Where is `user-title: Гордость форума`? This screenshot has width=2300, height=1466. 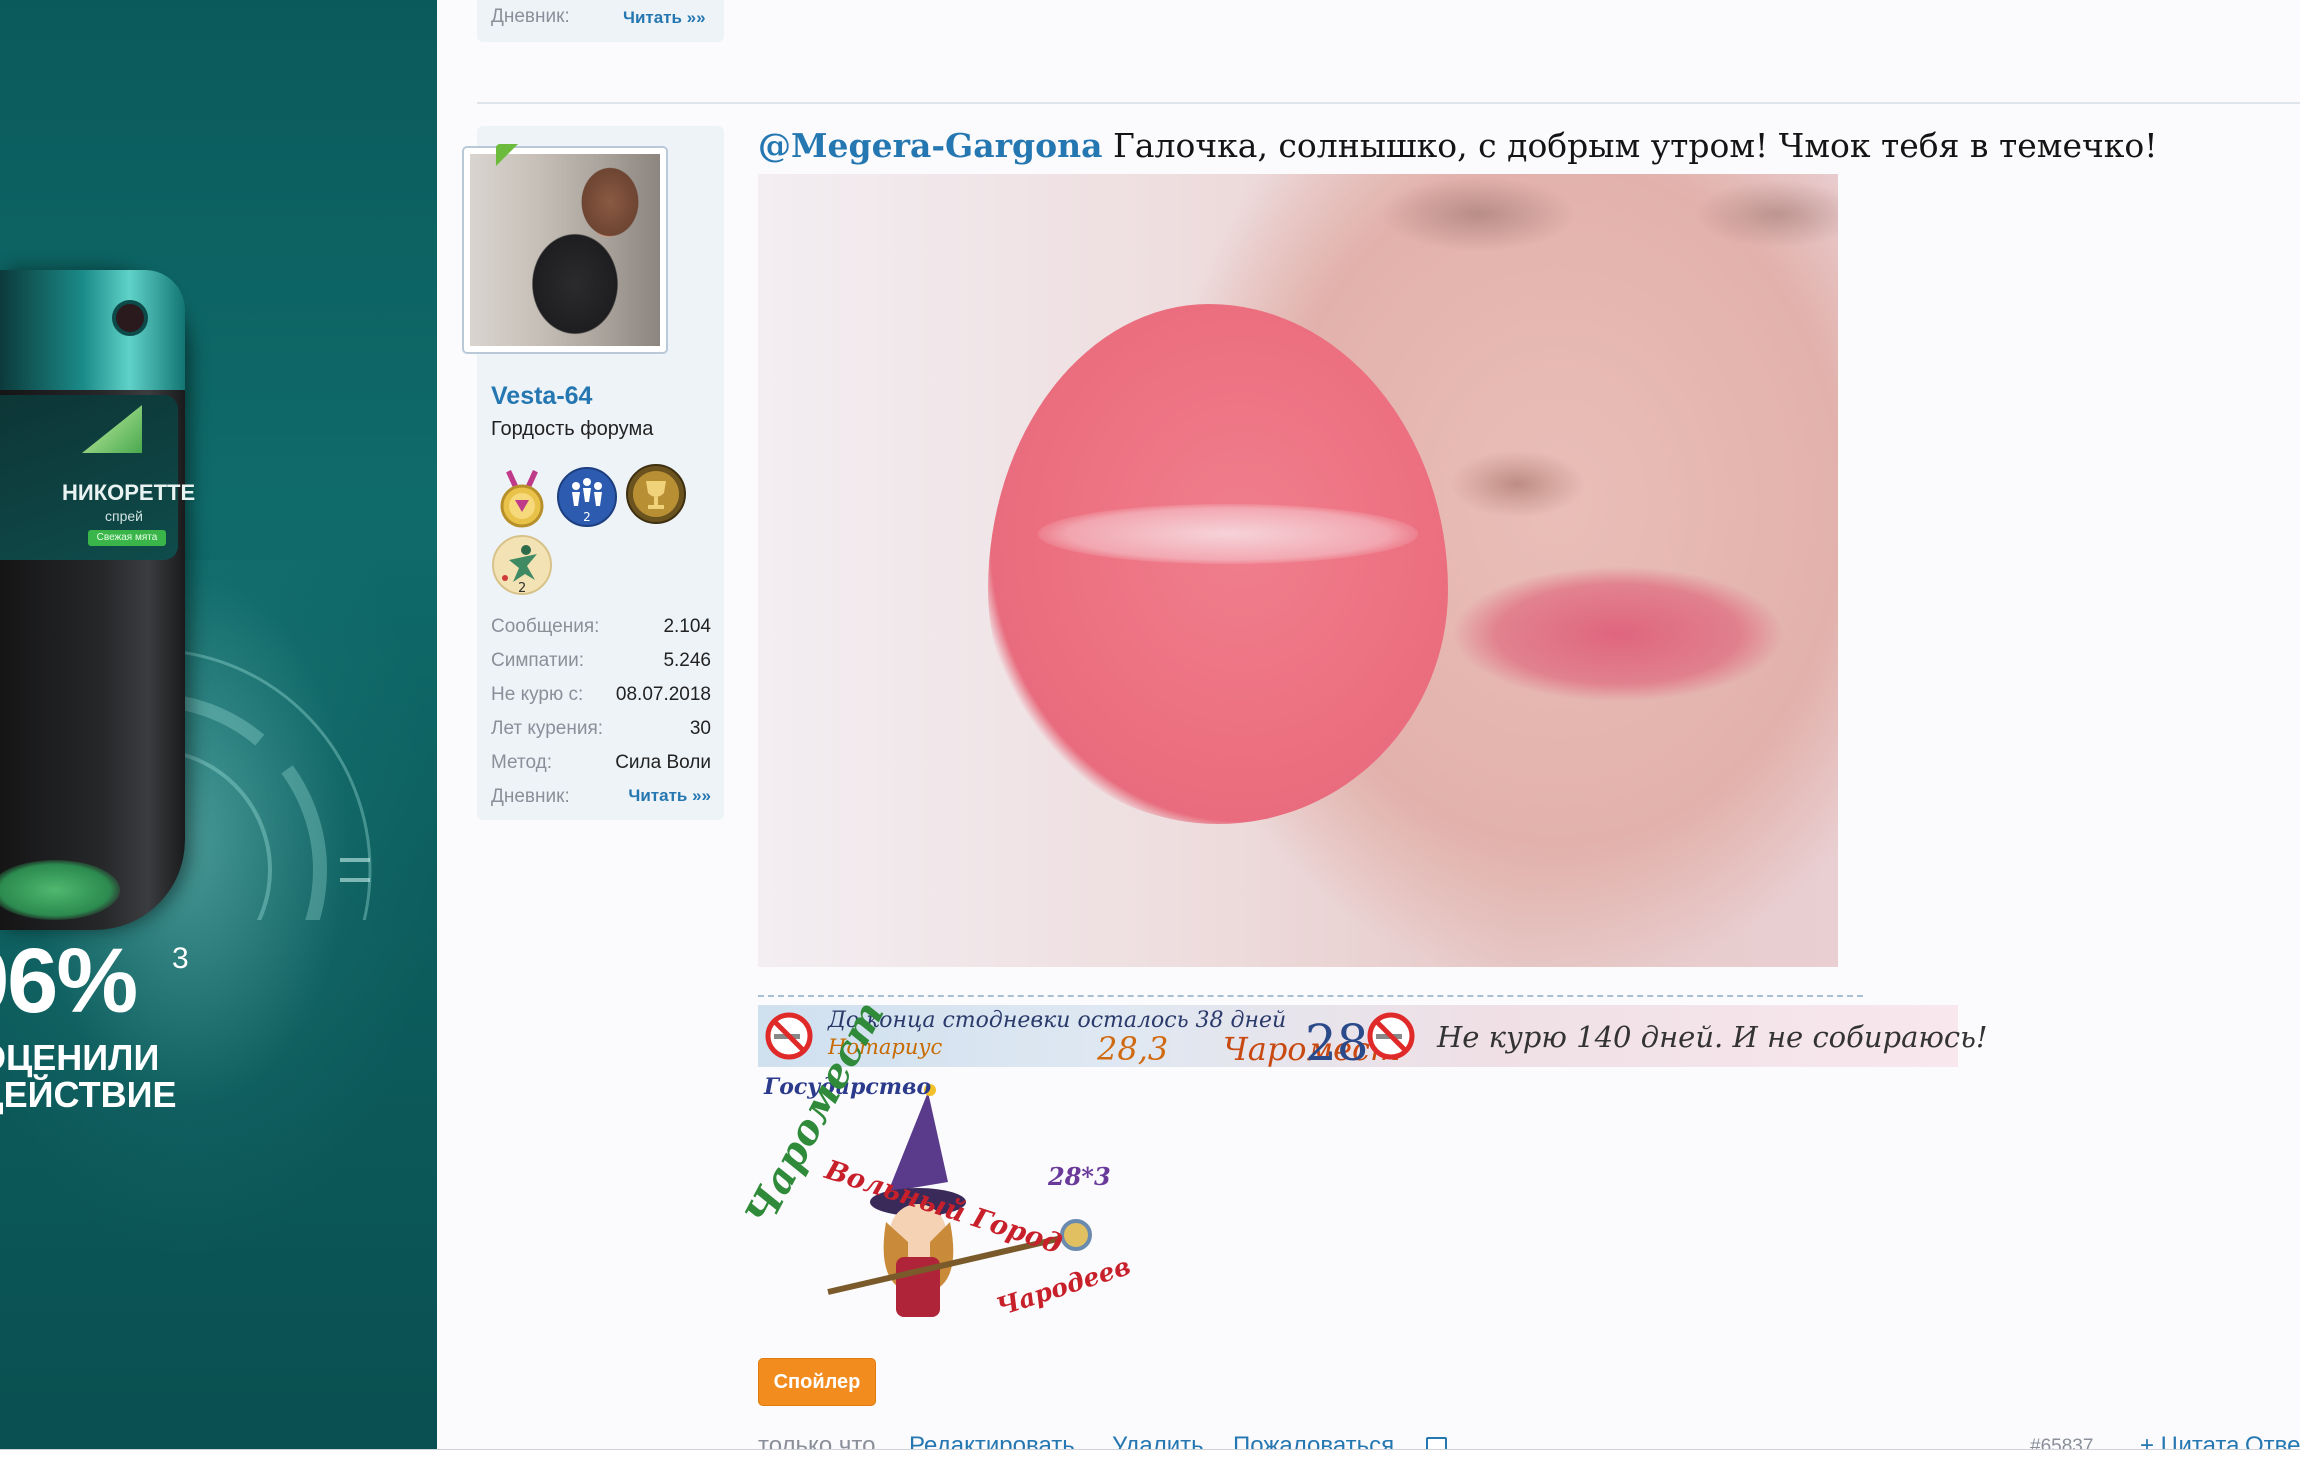 user-title: Гордость форума is located at coordinates (572, 429).